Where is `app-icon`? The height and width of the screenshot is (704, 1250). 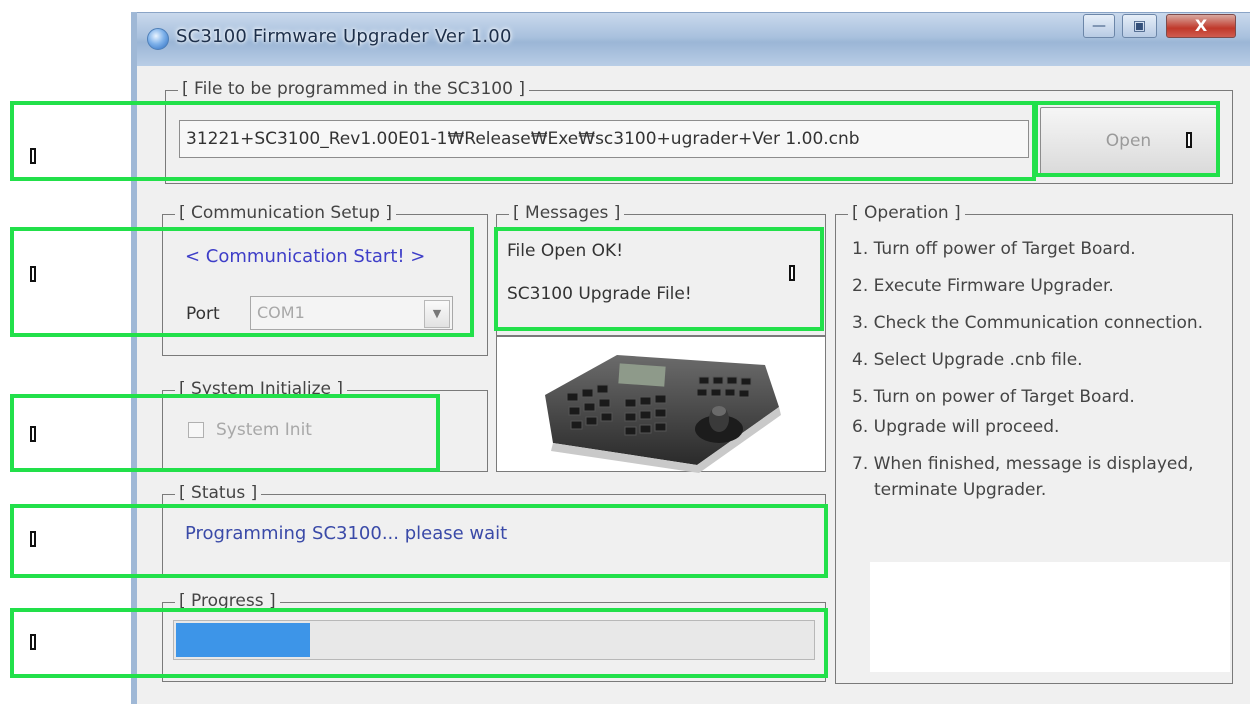
app-icon is located at coordinates (158, 39).